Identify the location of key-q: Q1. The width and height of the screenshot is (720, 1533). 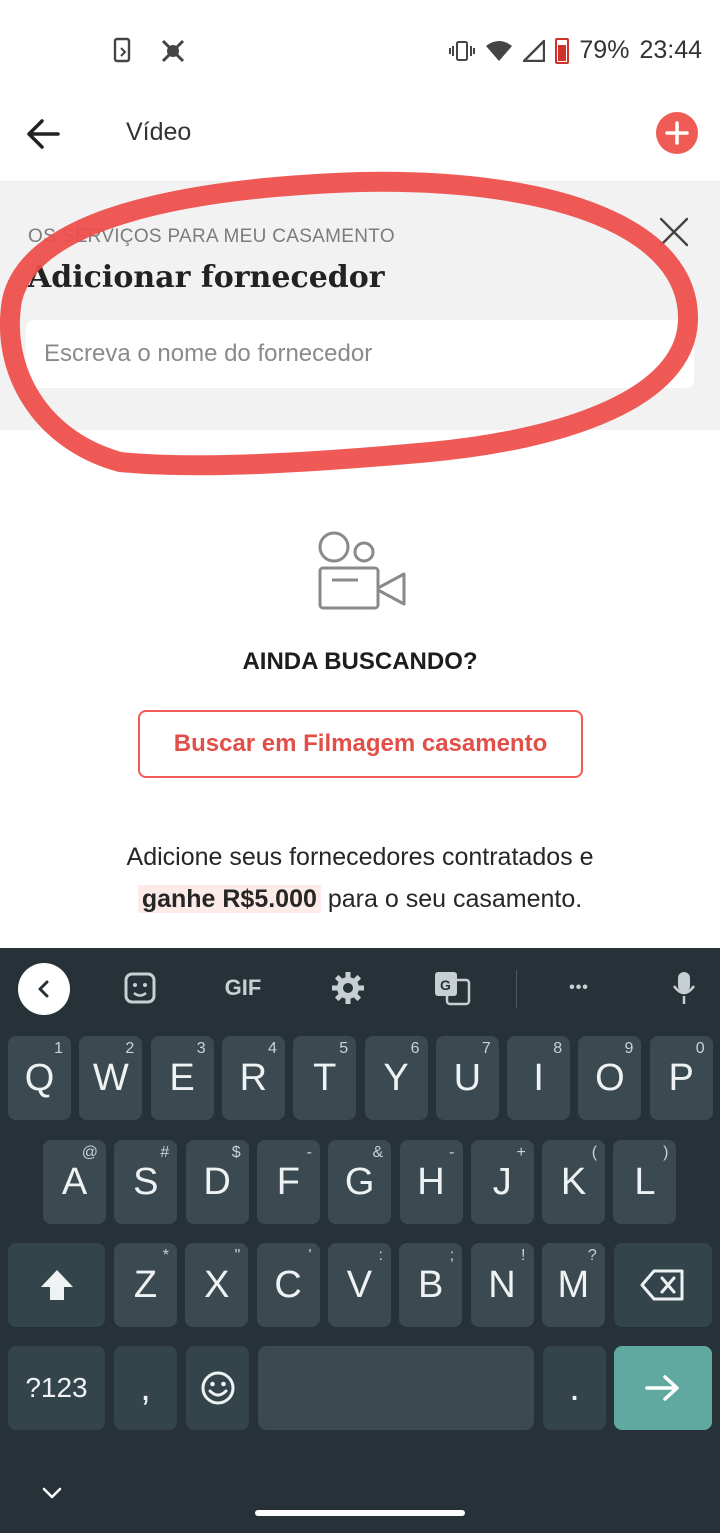
(39, 1078).